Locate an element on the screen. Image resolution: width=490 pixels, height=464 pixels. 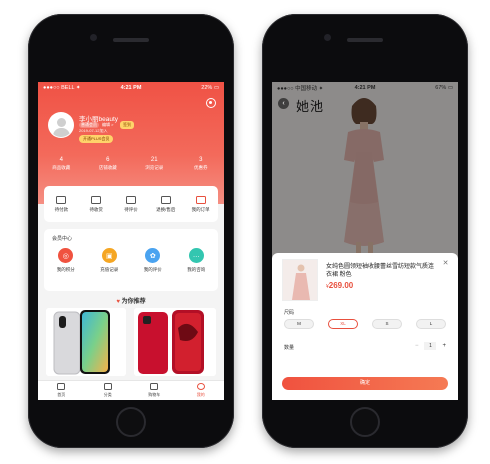
recharge-icon: ▣ is located at coordinates (109, 255).